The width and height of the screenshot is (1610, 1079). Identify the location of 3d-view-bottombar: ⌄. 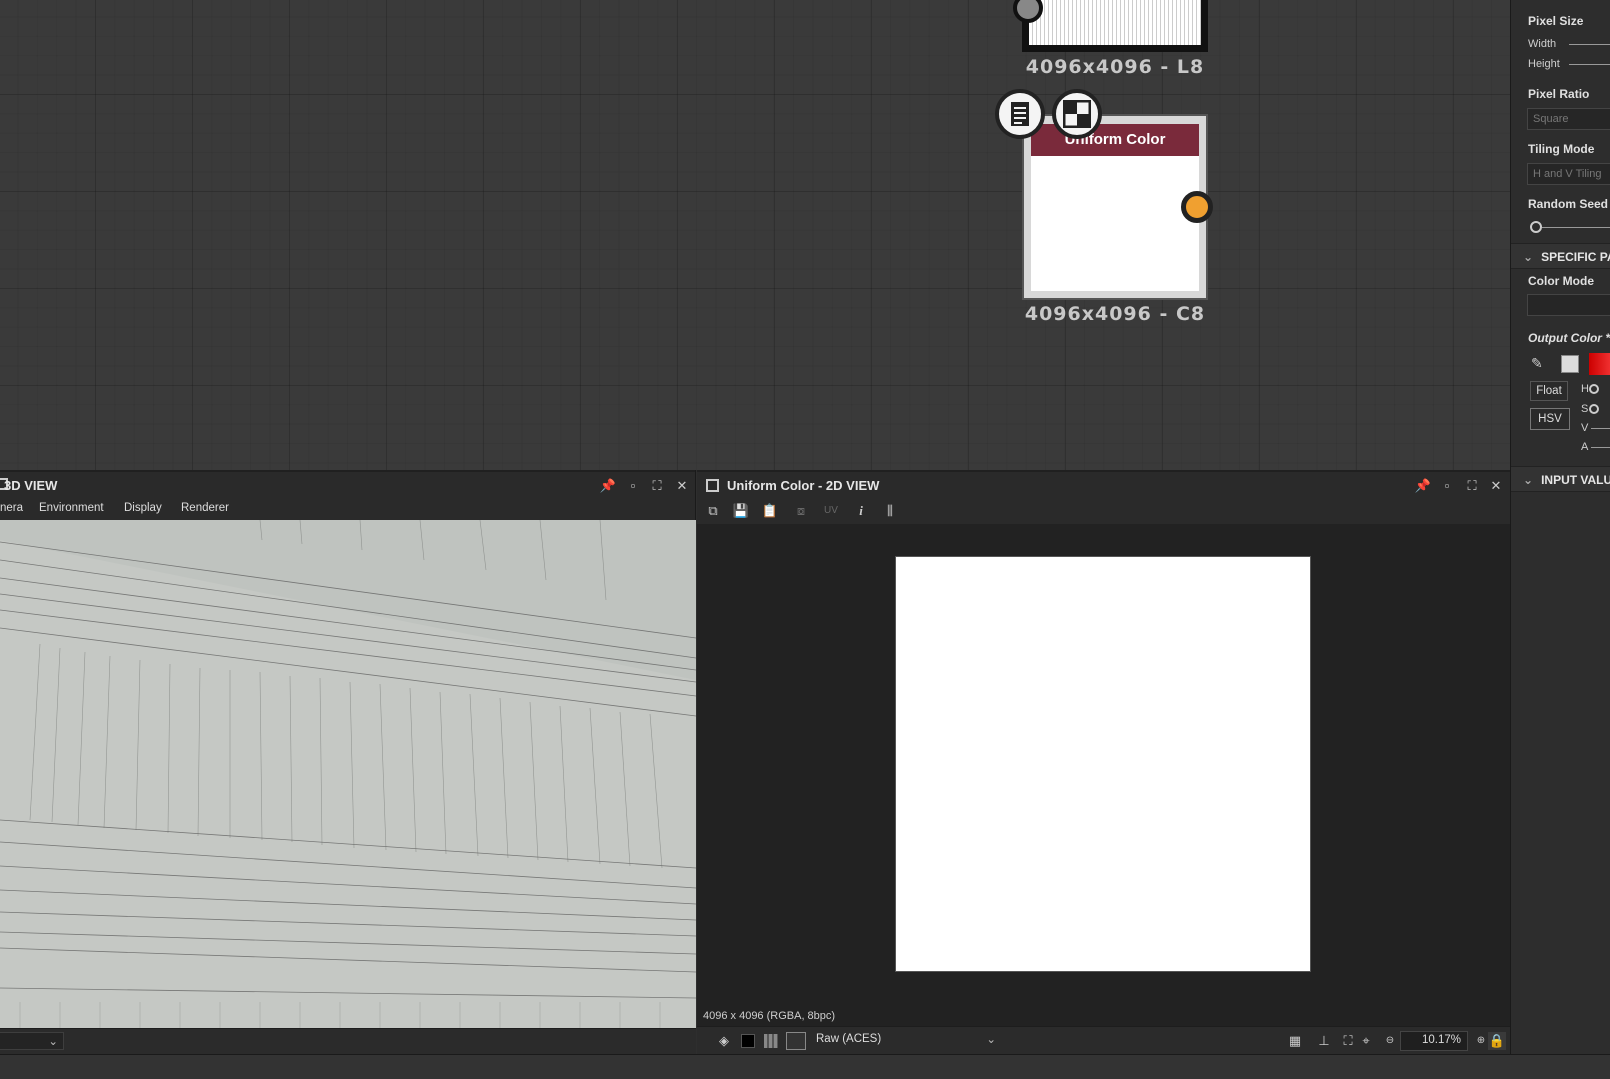
(348, 1041).